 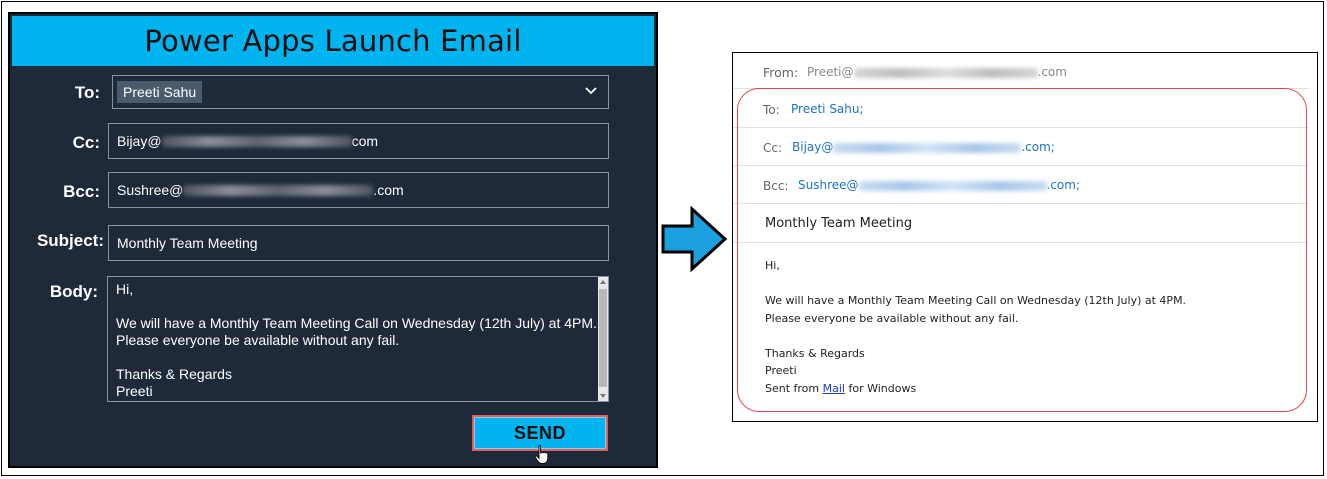 I want to click on app-header: Power Apps Launch Email, so click(x=333, y=41).